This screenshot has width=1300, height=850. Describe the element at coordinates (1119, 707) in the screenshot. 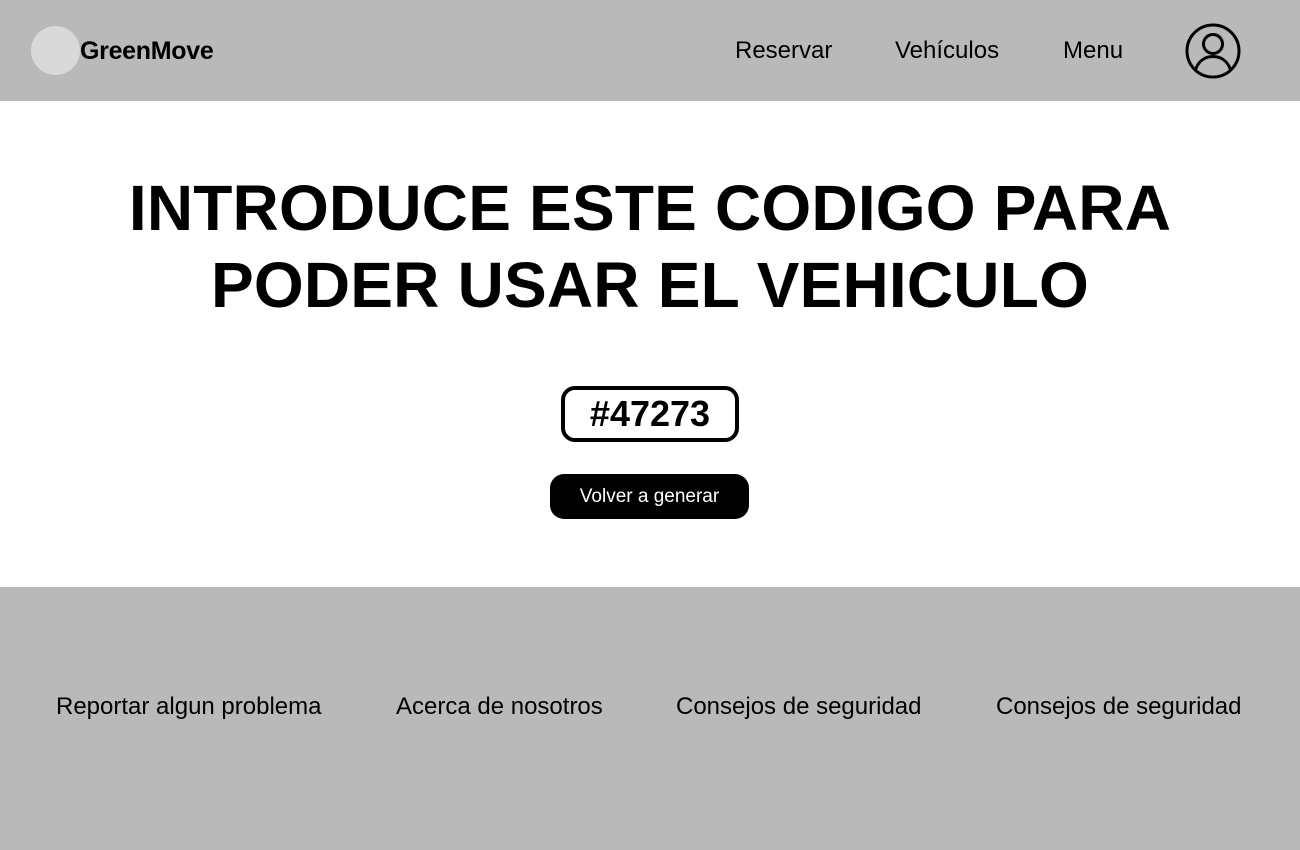

I see `footer-link-safety-tips-2: Consejos de seguridad` at that location.